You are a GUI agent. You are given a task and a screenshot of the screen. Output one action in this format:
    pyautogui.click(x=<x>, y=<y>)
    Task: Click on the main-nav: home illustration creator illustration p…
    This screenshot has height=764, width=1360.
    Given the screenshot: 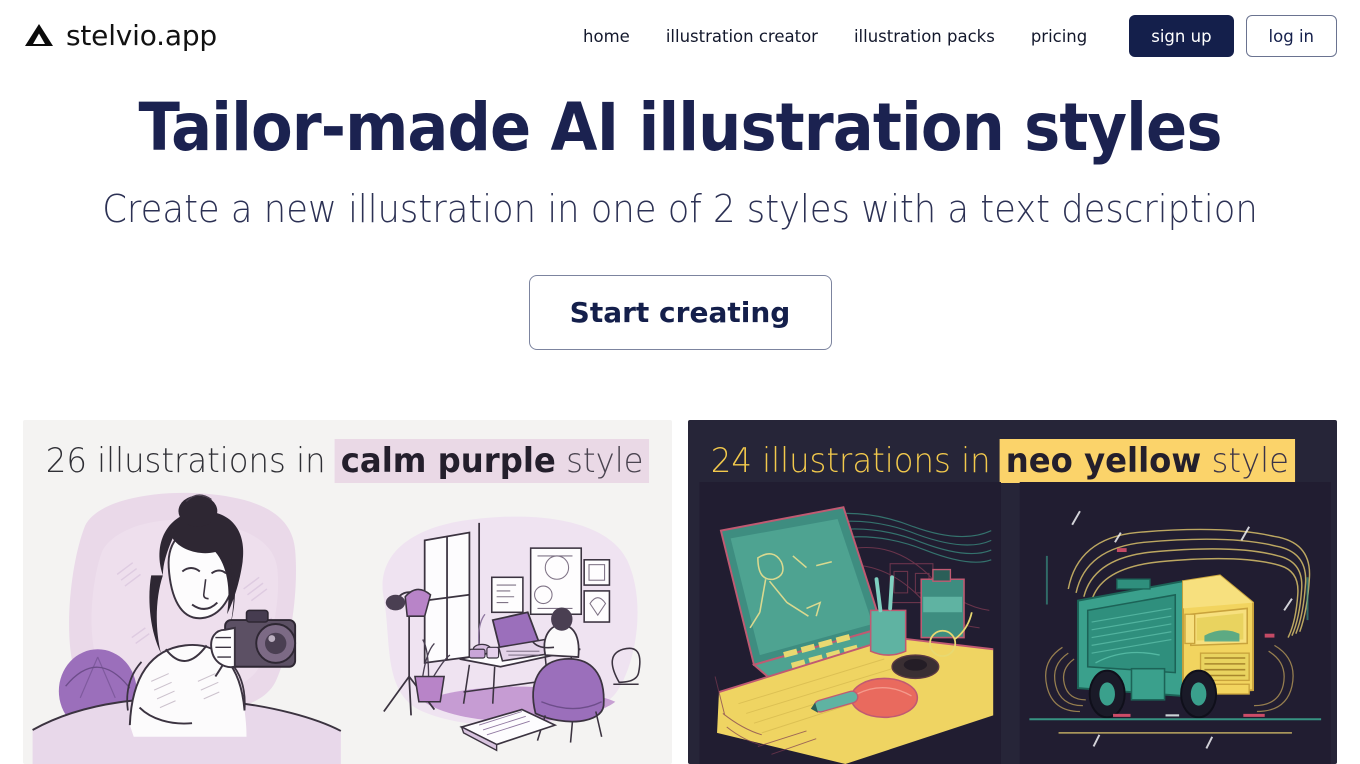 What is the action you would take?
    pyautogui.click(x=955, y=36)
    